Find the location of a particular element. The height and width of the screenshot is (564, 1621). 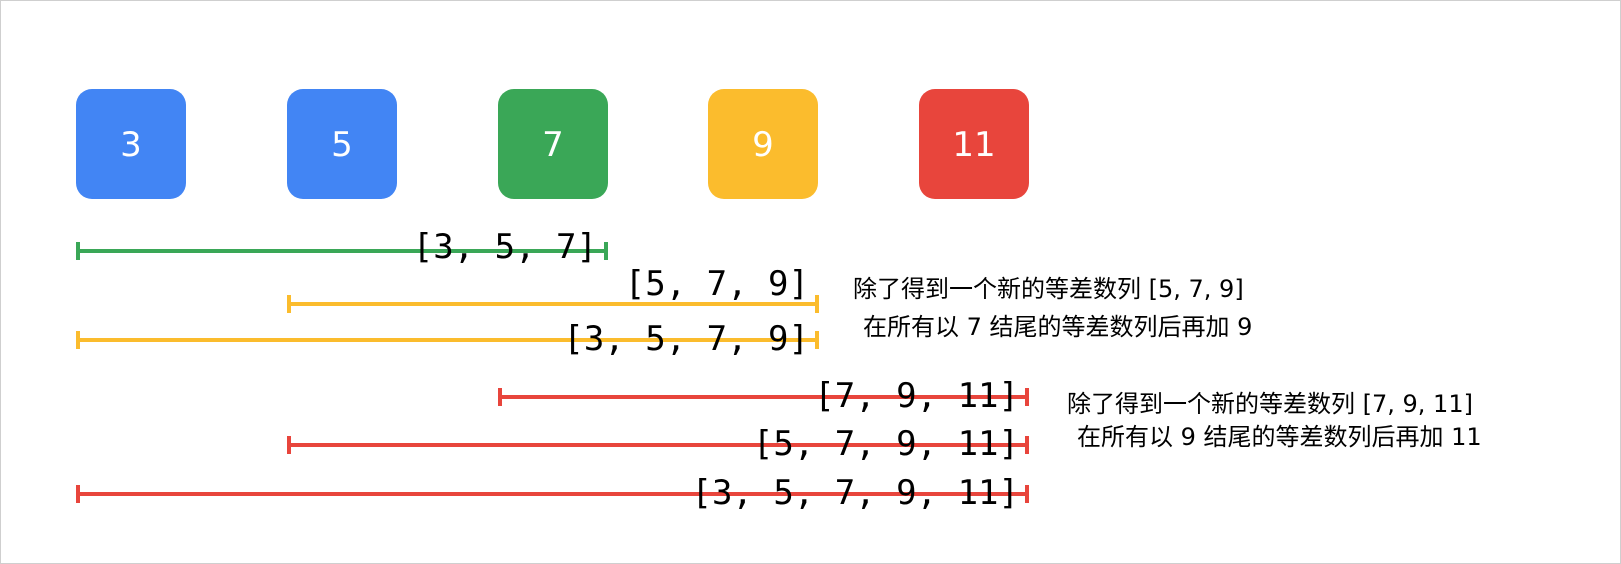

note-2-line-2: 在所有以 9 结尾的等差数列后再加 11 is located at coordinates (1279, 437).